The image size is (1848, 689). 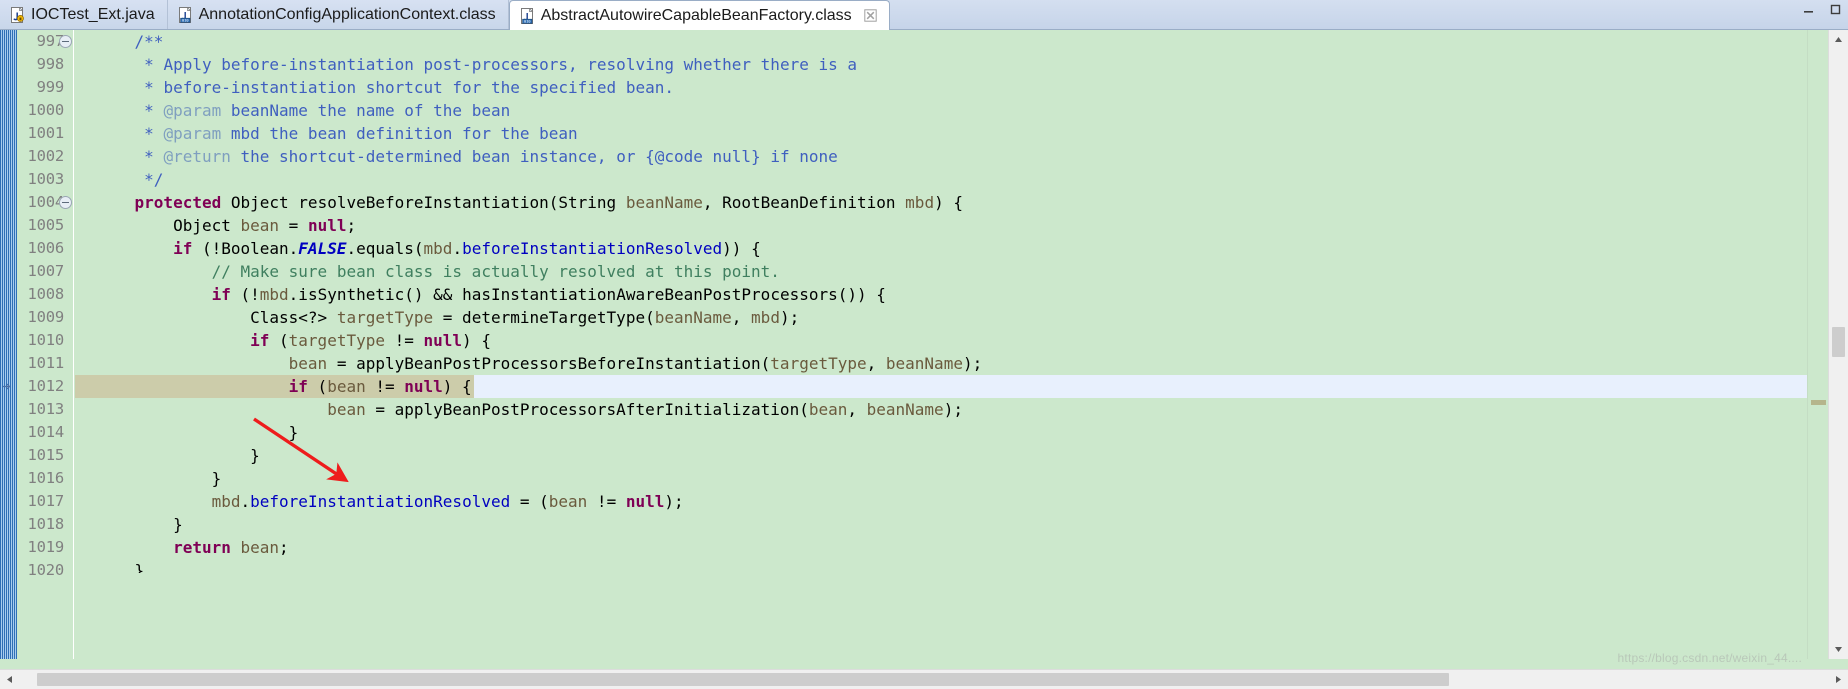 What do you see at coordinates (216, 317) in the screenshot?
I see `code-token: Class<?>` at bounding box center [216, 317].